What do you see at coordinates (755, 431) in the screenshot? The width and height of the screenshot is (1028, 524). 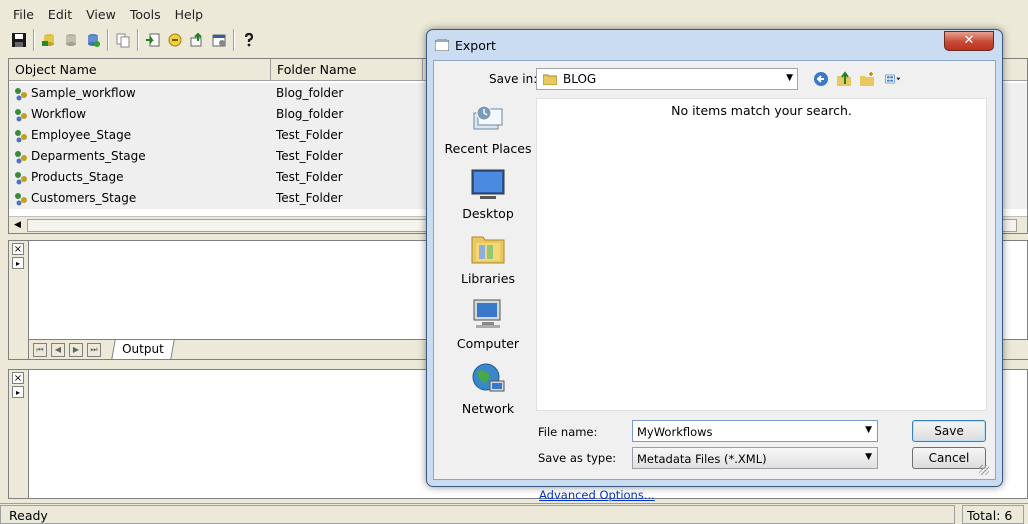 I see `file-name-input: MyWorkflows ▼` at bounding box center [755, 431].